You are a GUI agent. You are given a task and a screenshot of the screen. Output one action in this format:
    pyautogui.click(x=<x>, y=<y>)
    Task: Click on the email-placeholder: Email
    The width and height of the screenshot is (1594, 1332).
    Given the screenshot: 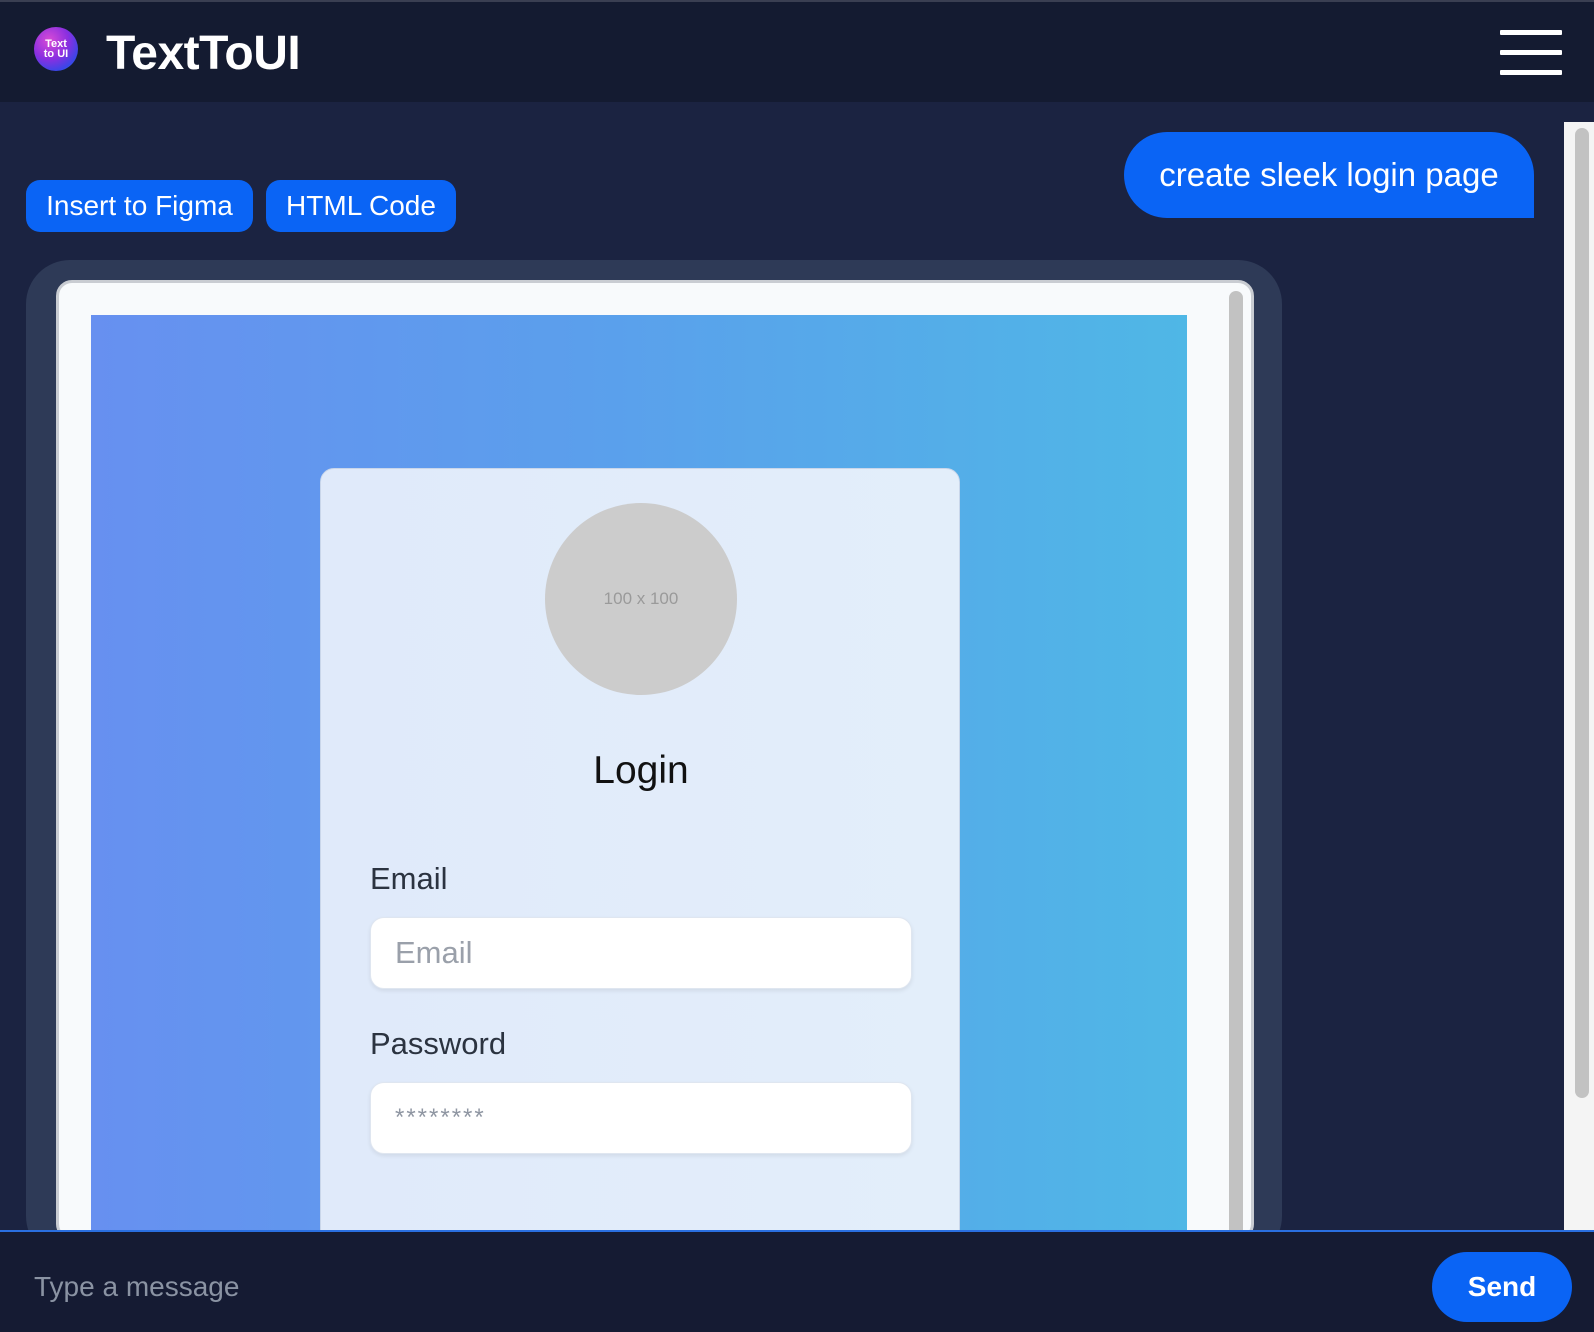 What is the action you would take?
    pyautogui.click(x=434, y=952)
    